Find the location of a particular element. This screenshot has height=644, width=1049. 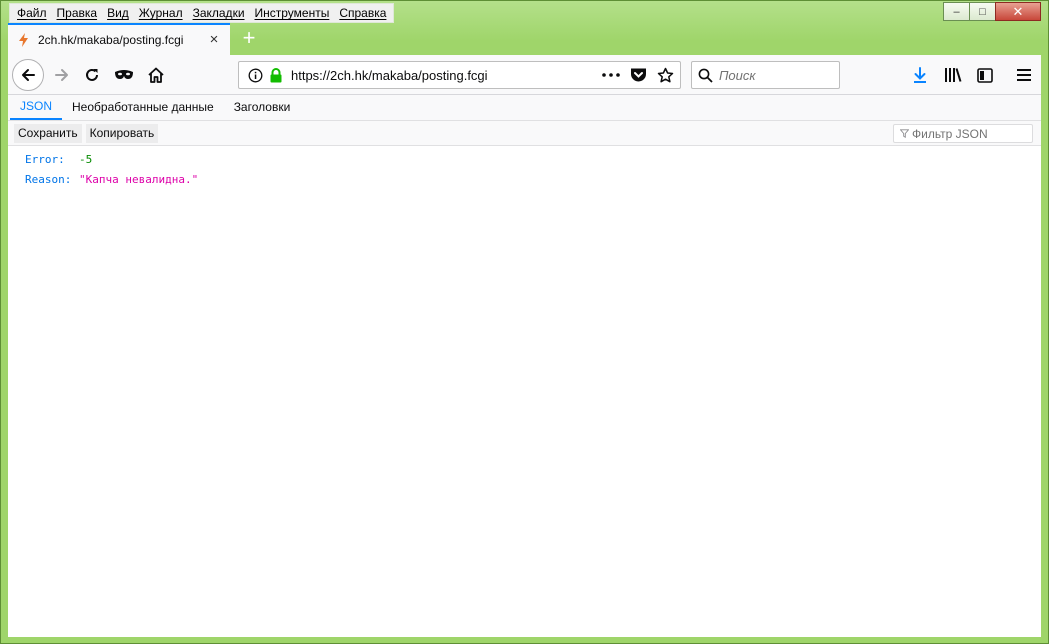

home-button is located at coordinates (156, 75).